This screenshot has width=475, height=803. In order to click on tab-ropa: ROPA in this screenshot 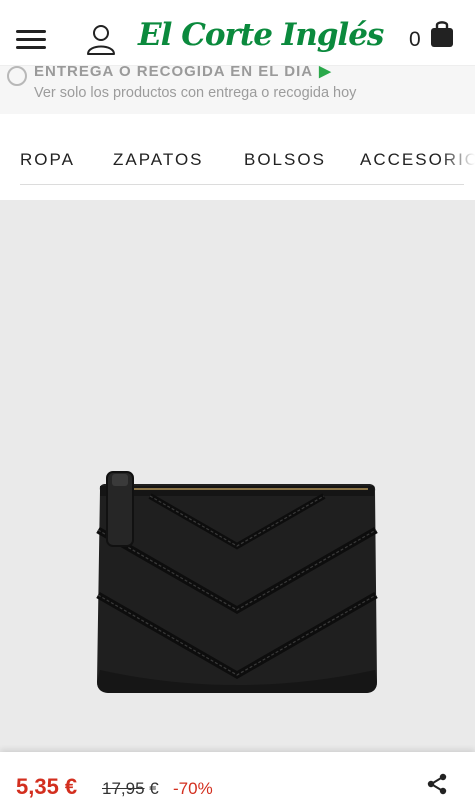, I will do `click(47, 160)`.